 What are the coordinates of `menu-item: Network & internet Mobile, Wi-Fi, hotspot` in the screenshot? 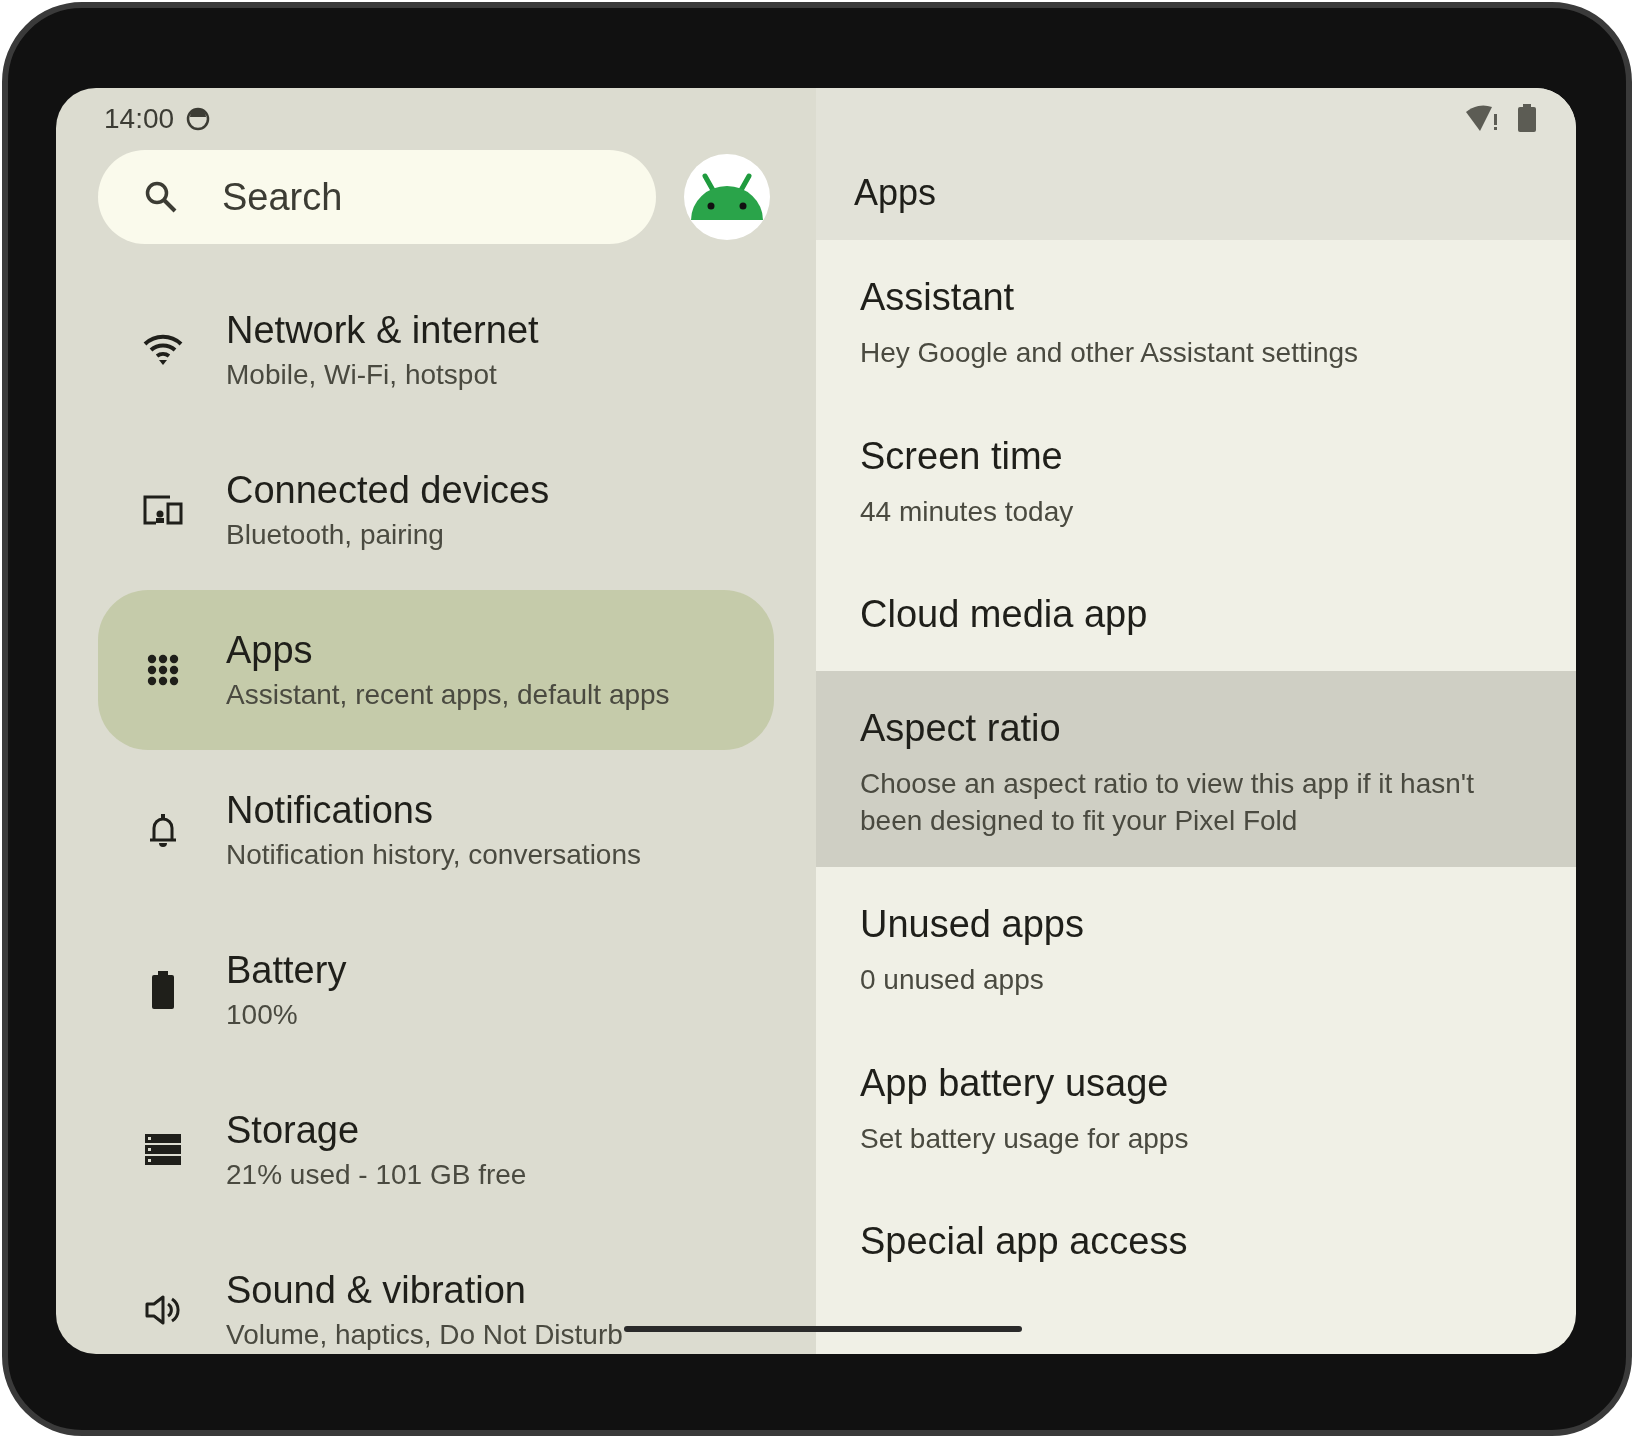 It's located at (436, 350).